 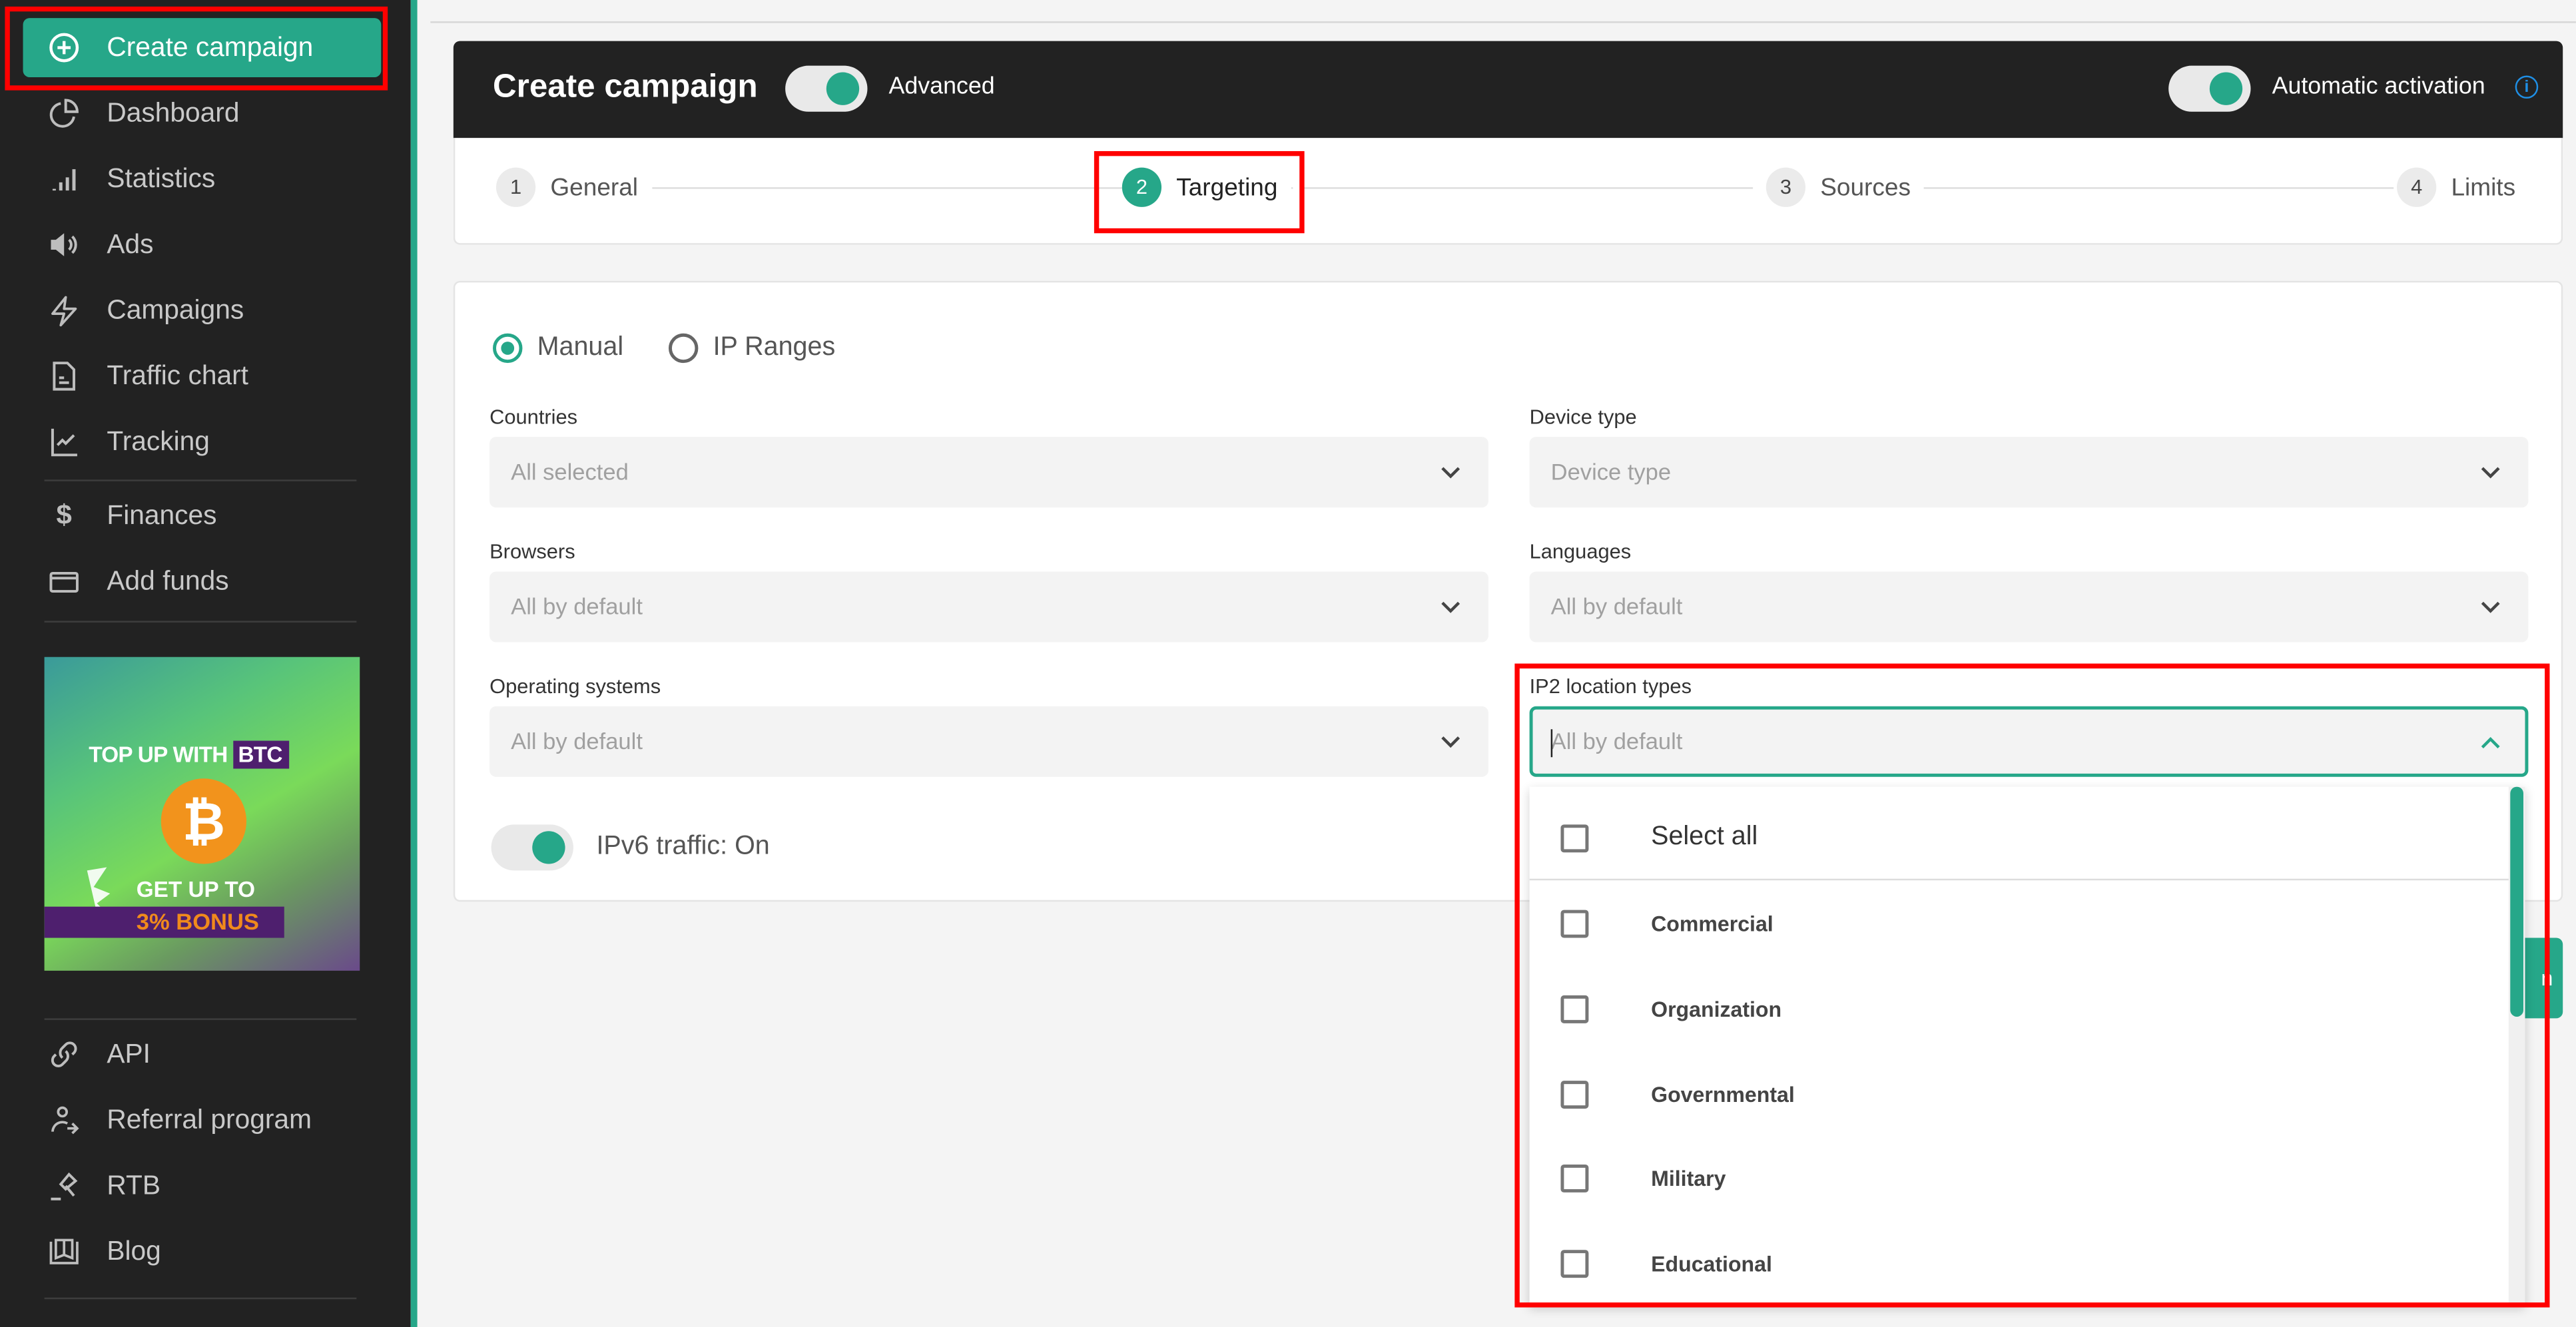 What do you see at coordinates (532, 848) in the screenshot?
I see `ipv6-toggle` at bounding box center [532, 848].